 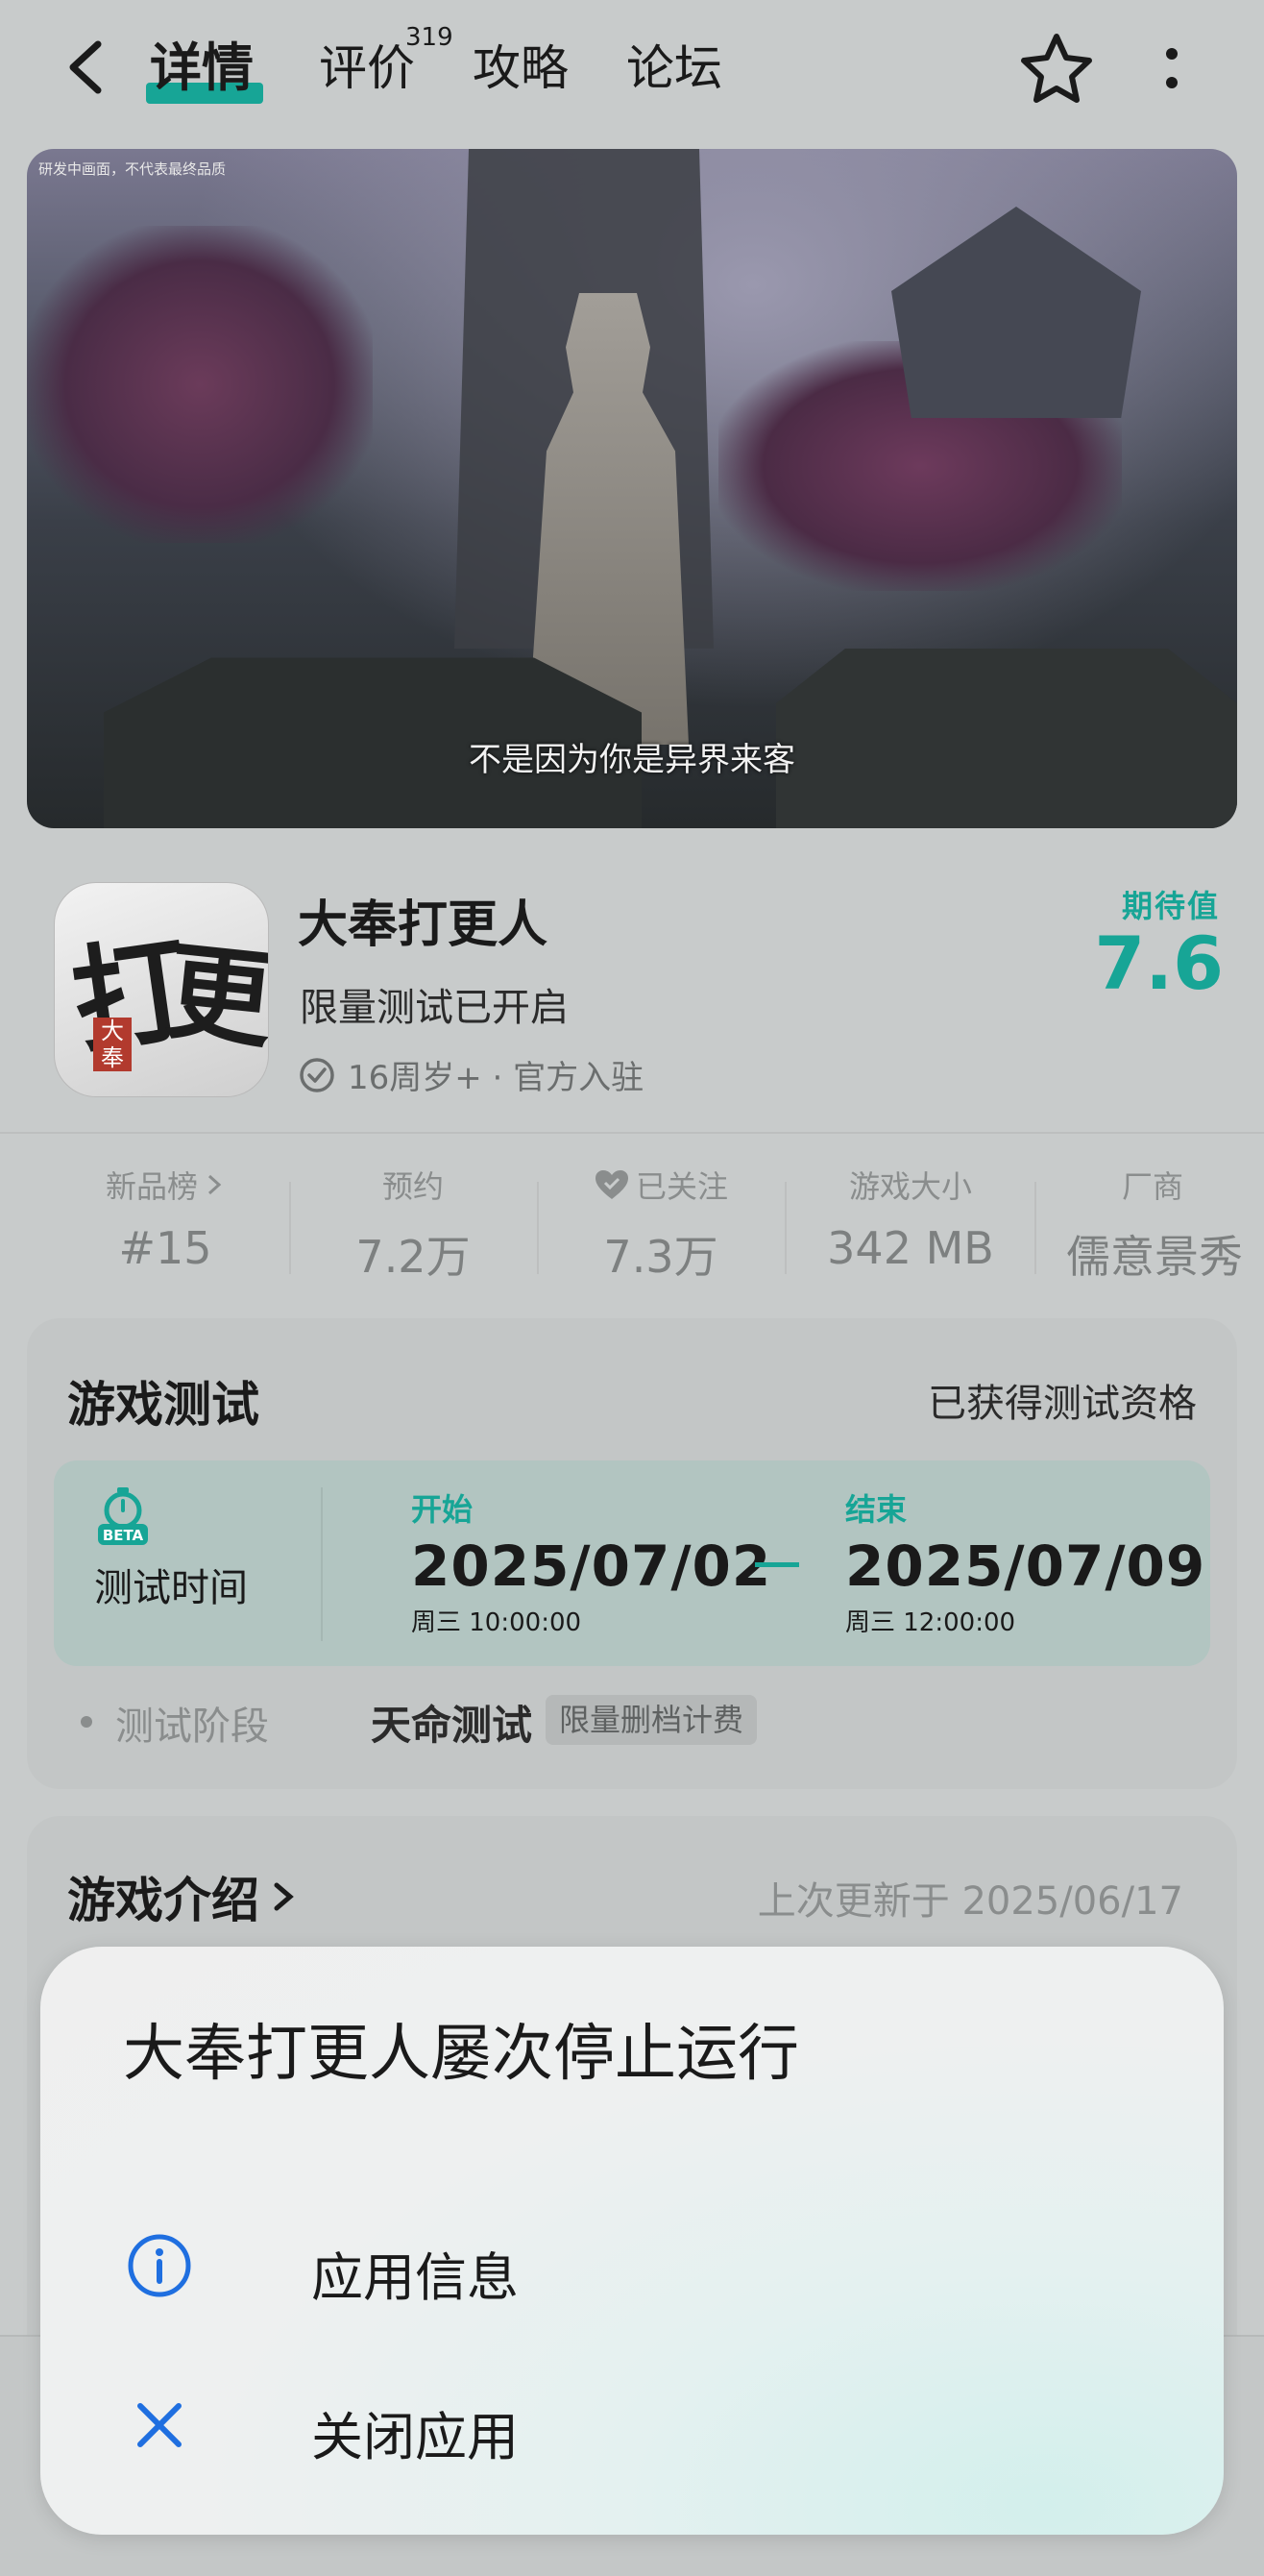 What do you see at coordinates (151, 1186) in the screenshot?
I see `stat-label: 新品榜` at bounding box center [151, 1186].